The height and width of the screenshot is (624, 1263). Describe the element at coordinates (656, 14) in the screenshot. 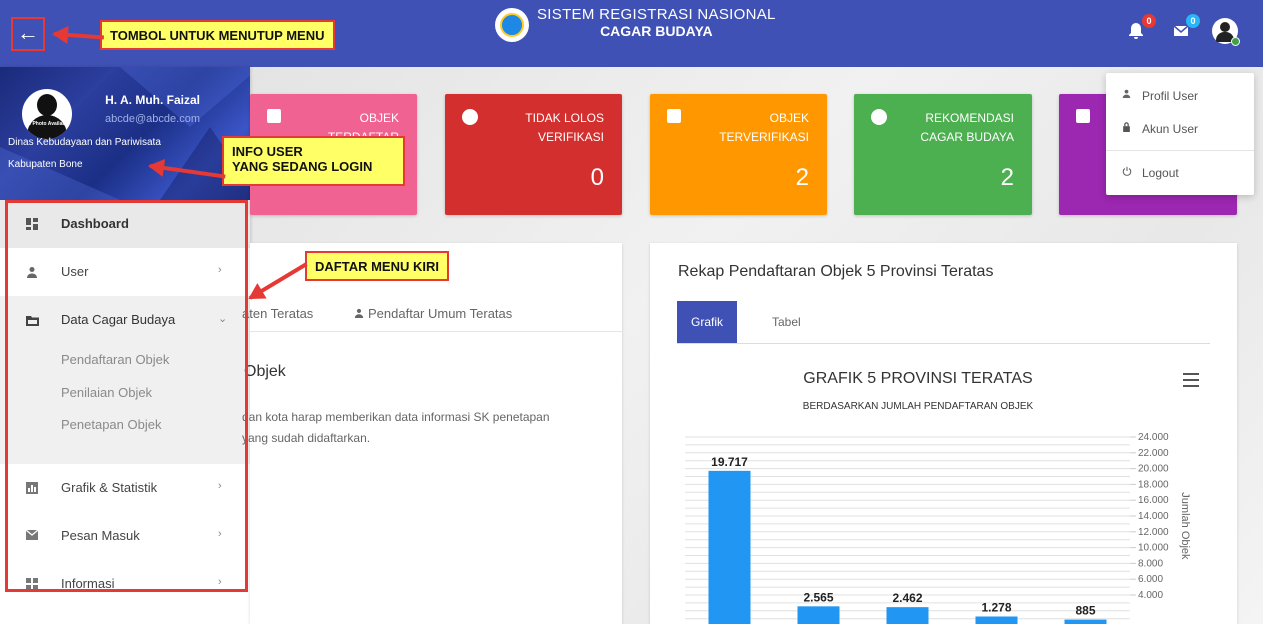

I see `app-title-line1: SISTEM REGISTRASI NASIONAL` at that location.